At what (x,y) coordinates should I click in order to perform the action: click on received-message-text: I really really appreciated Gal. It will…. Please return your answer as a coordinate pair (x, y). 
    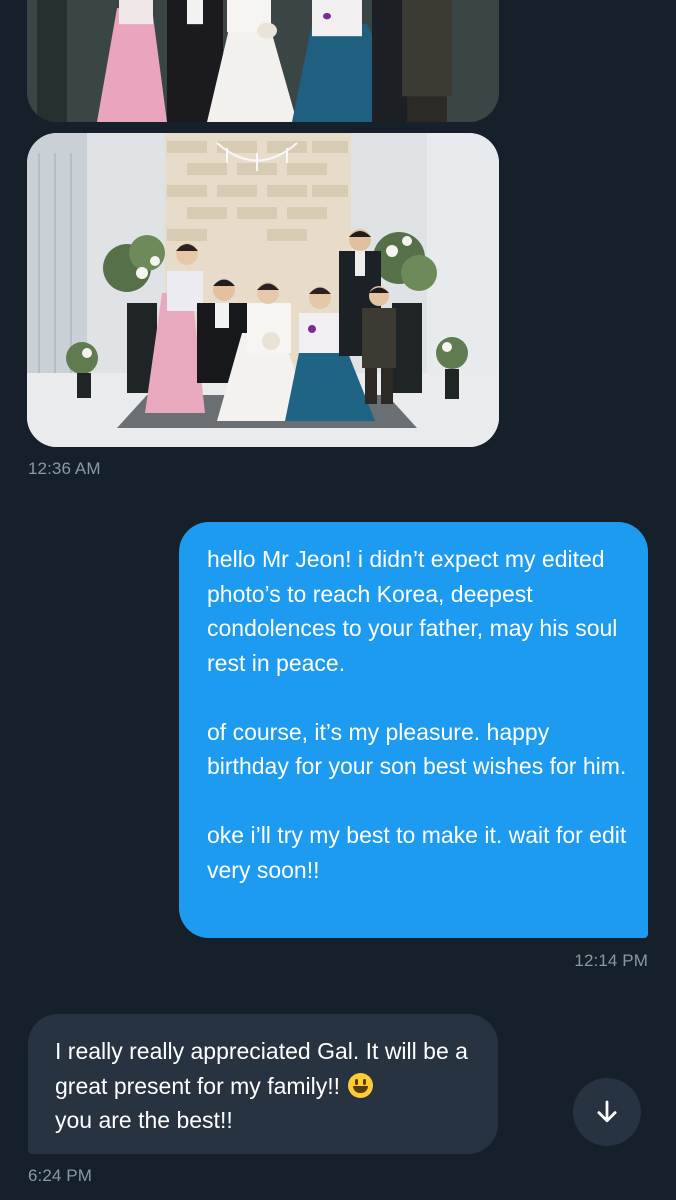
    Looking at the image, I should click on (261, 1068).